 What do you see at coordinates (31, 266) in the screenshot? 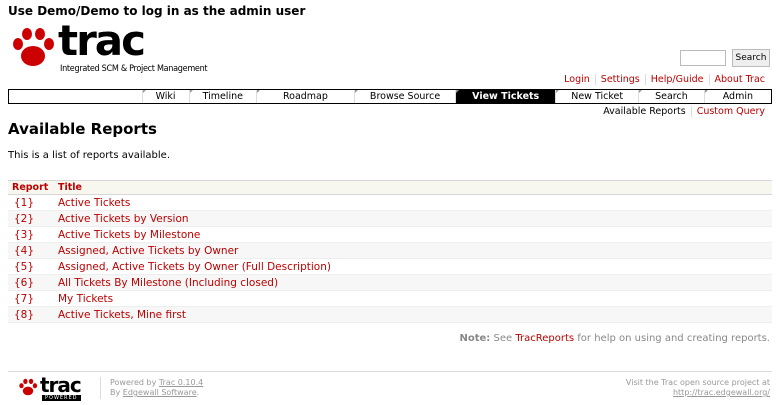
I see `report-number-link: {5}` at bounding box center [31, 266].